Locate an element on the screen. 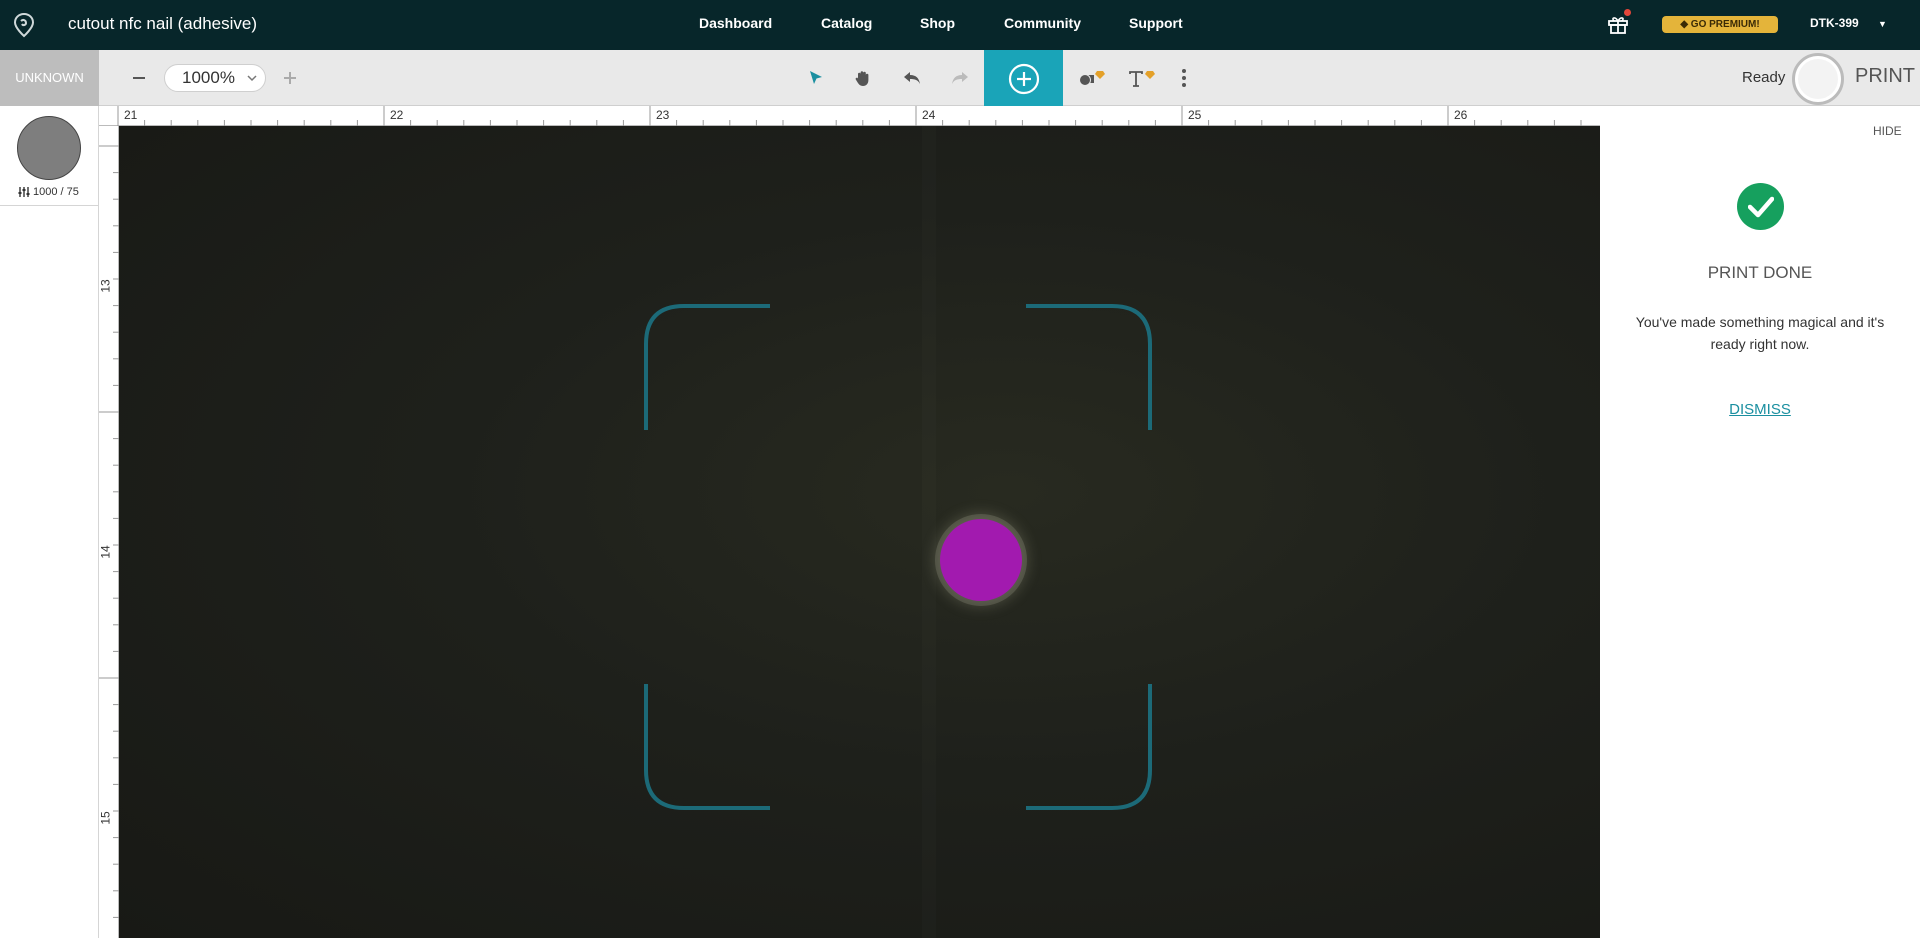 Image resolution: width=1920 pixels, height=938 pixels. zoom-select: 1000% is located at coordinates (215, 78).